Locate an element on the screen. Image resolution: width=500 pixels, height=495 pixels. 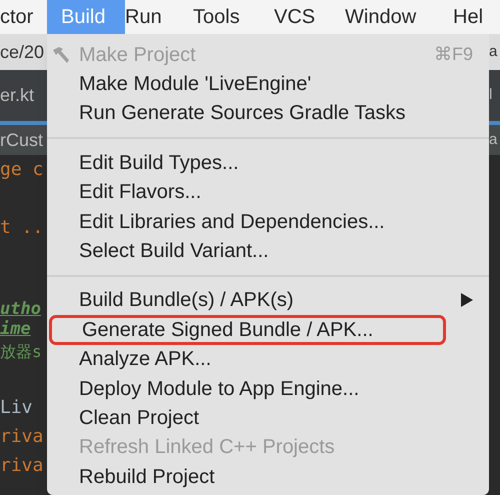
code-text: utho is located at coordinates (20, 309).